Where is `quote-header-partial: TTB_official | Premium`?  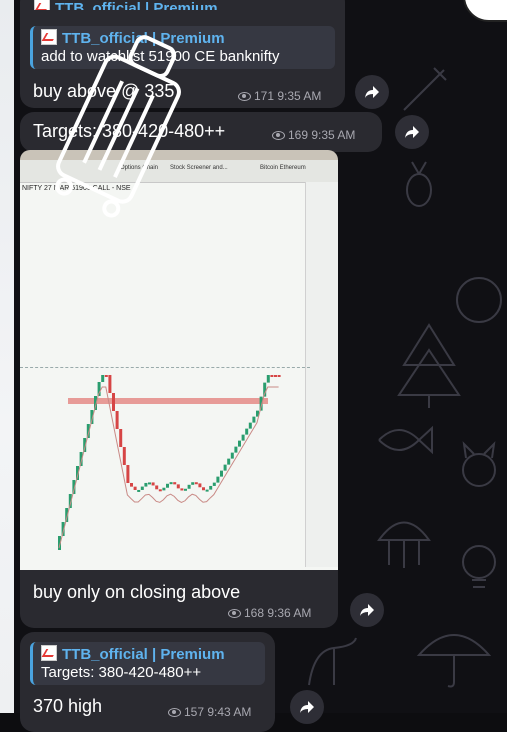 quote-header-partial: TTB_official | Premium is located at coordinates (126, 5).